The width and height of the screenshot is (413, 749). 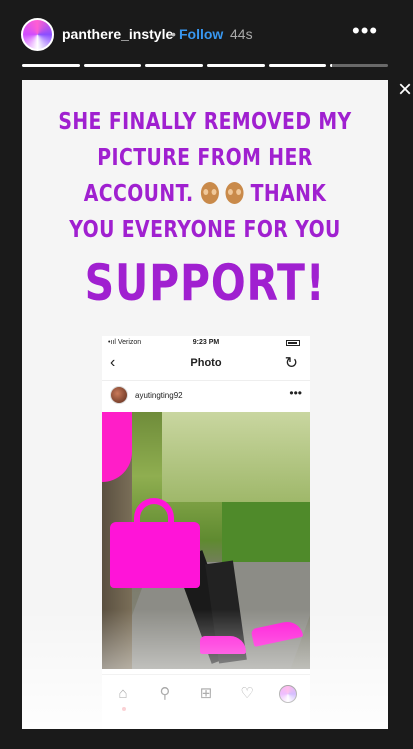 What do you see at coordinates (205, 122) in the screenshot?
I see `caption-line-1: SHE FINALLY REMOVED MY` at bounding box center [205, 122].